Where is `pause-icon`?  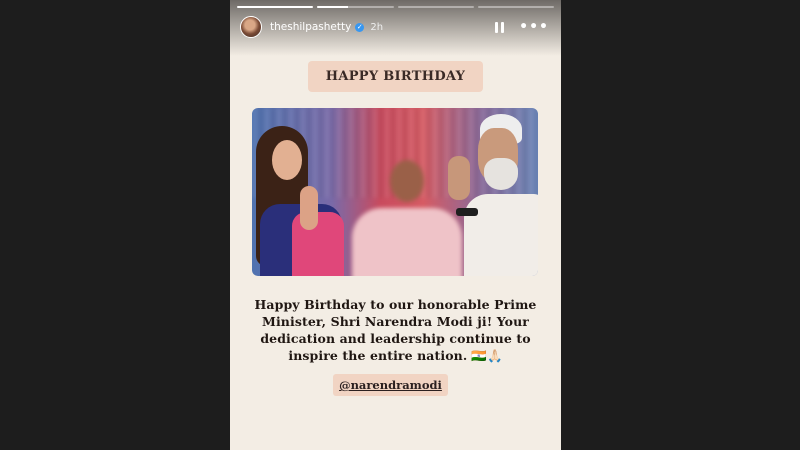 pause-icon is located at coordinates (500, 27).